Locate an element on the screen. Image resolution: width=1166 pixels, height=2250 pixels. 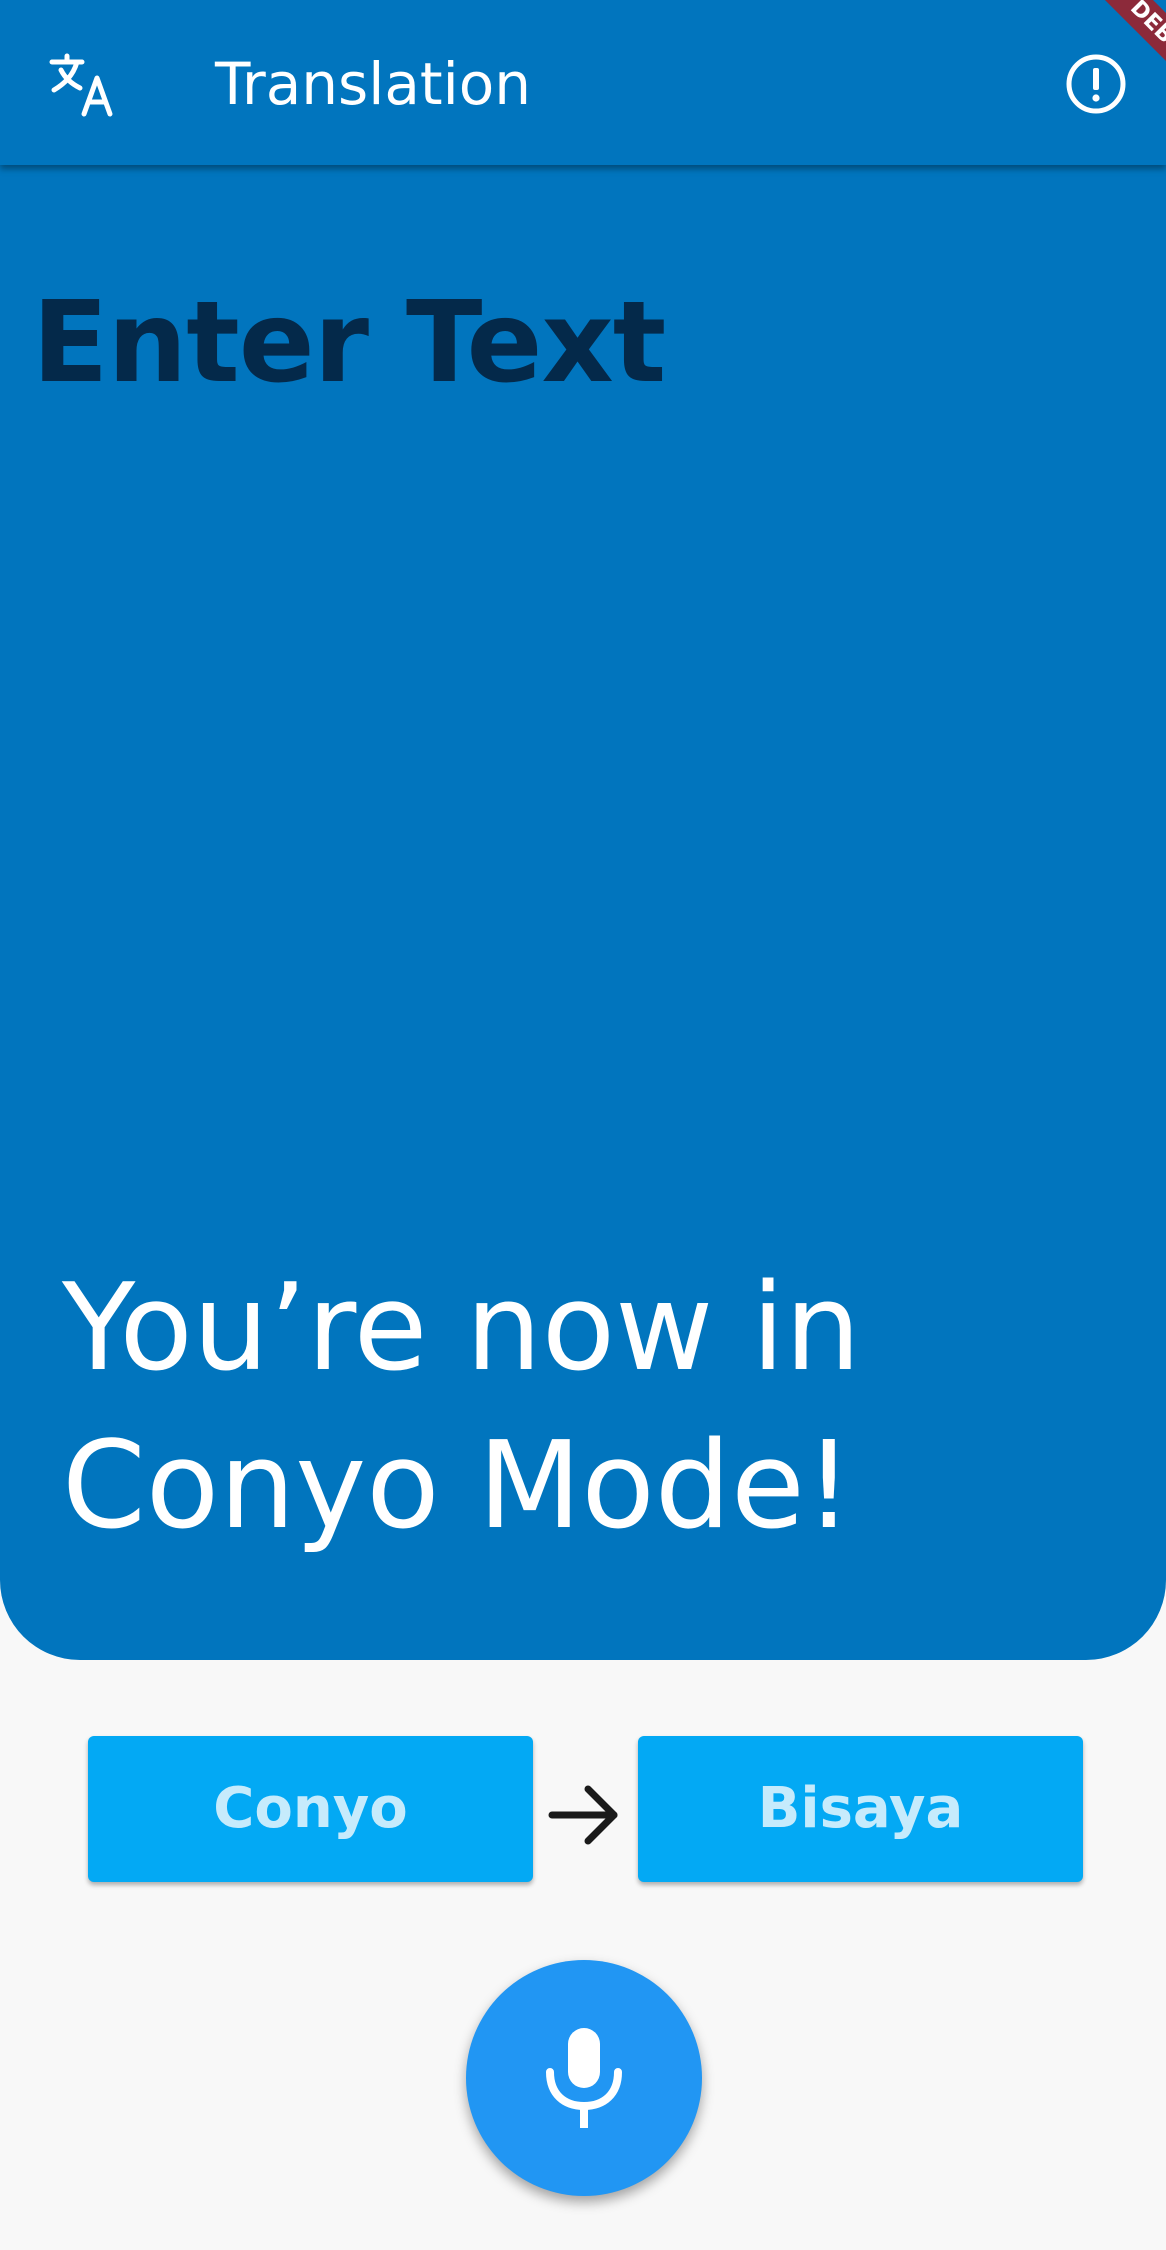
app-title: Translation is located at coordinates (373, 84).